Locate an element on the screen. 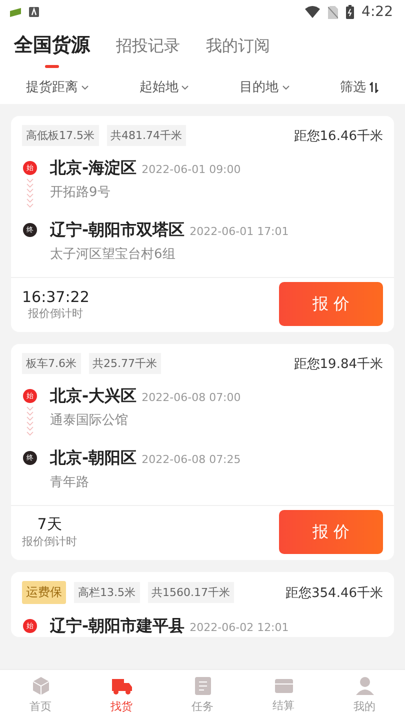  tag: 共481.74千米 is located at coordinates (146, 135).